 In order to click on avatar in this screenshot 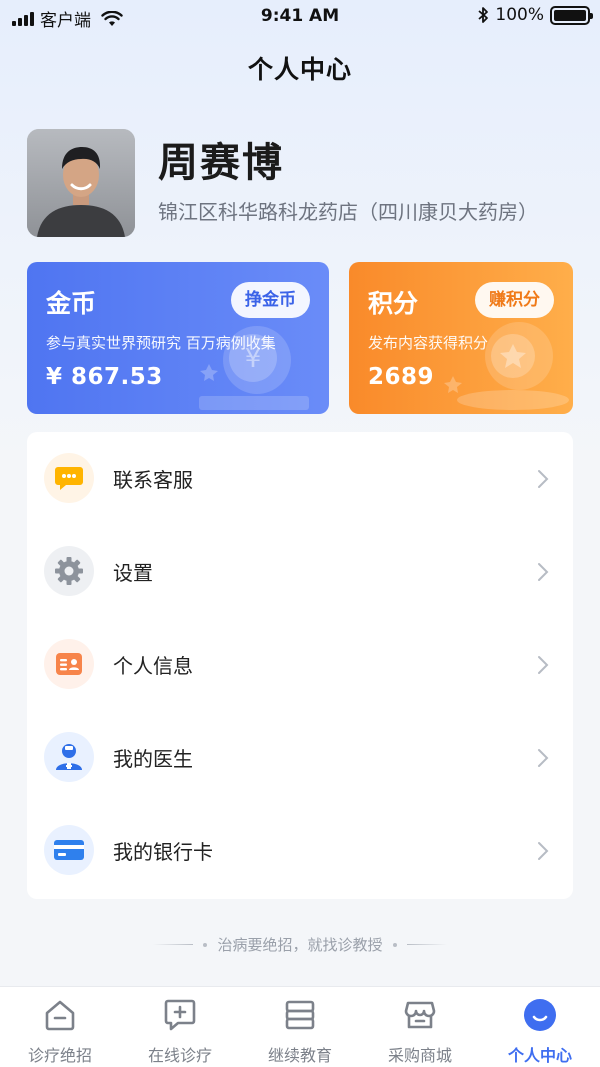, I will do `click(81, 183)`.